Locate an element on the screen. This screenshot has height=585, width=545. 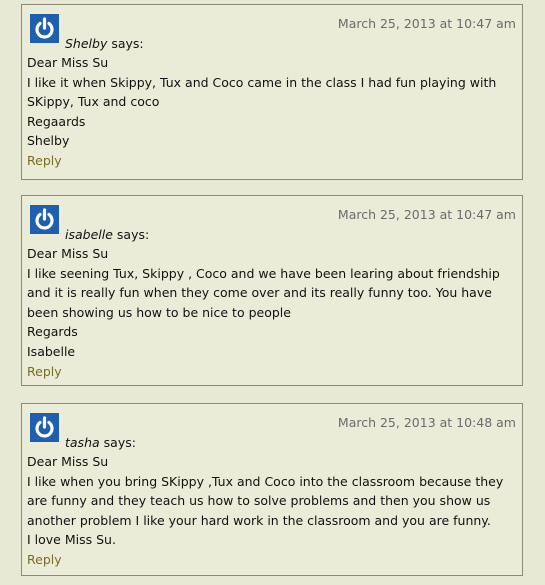
comment-author: isabelle says: is located at coordinates (107, 234).